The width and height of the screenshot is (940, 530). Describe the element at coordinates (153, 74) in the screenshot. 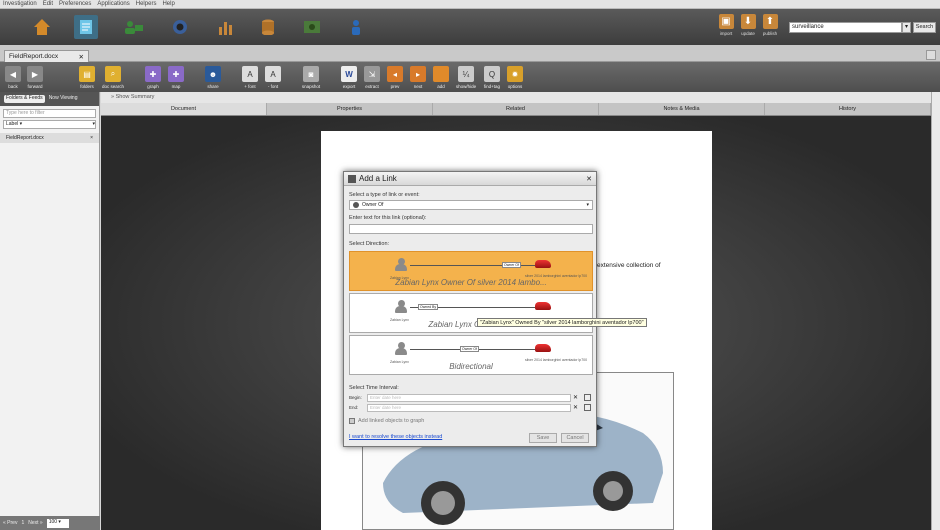

I see `graph-icon: ✚` at that location.